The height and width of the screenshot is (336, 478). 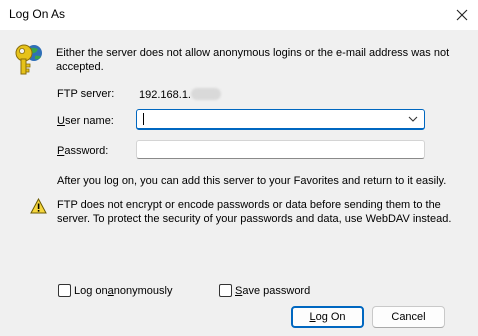 I want to click on close-icon, so click(x=462, y=15).